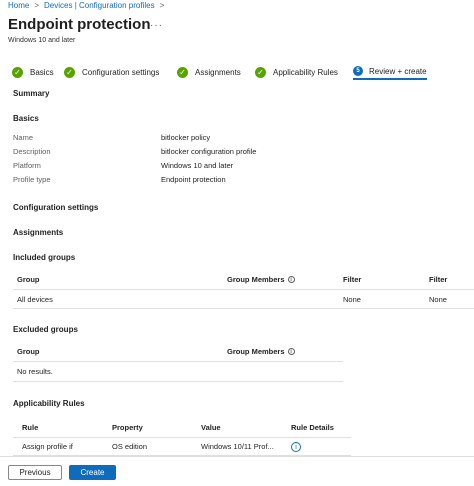 Image resolution: width=474 pixels, height=486 pixels. What do you see at coordinates (79, 24) in the screenshot?
I see `page-title: Endpoint protection` at bounding box center [79, 24].